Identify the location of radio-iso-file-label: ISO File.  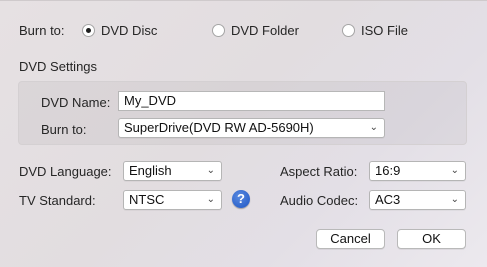
(384, 30).